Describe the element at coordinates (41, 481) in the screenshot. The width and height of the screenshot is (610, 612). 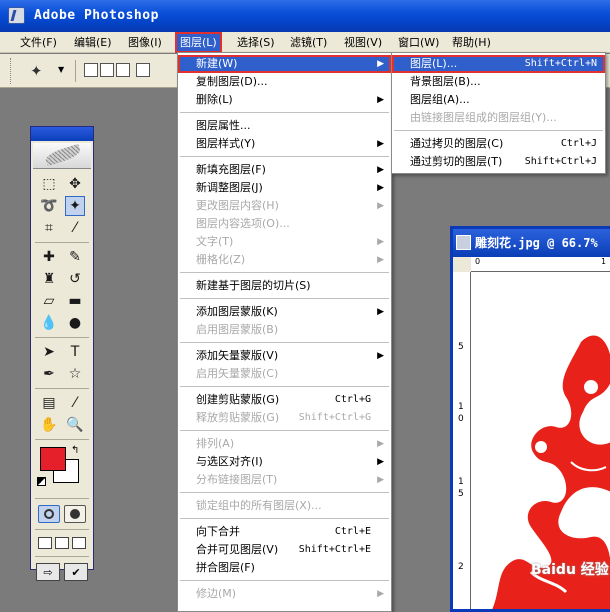
I see `default-colors-icon` at that location.